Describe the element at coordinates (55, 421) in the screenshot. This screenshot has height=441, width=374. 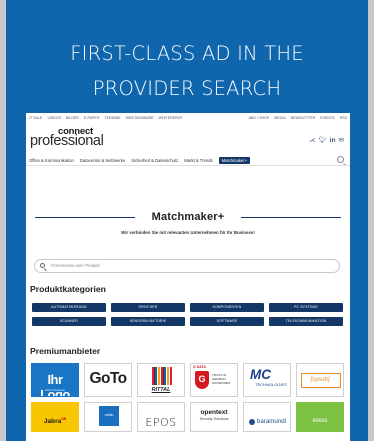
I see `jabra-logo: JabraGN` at that location.